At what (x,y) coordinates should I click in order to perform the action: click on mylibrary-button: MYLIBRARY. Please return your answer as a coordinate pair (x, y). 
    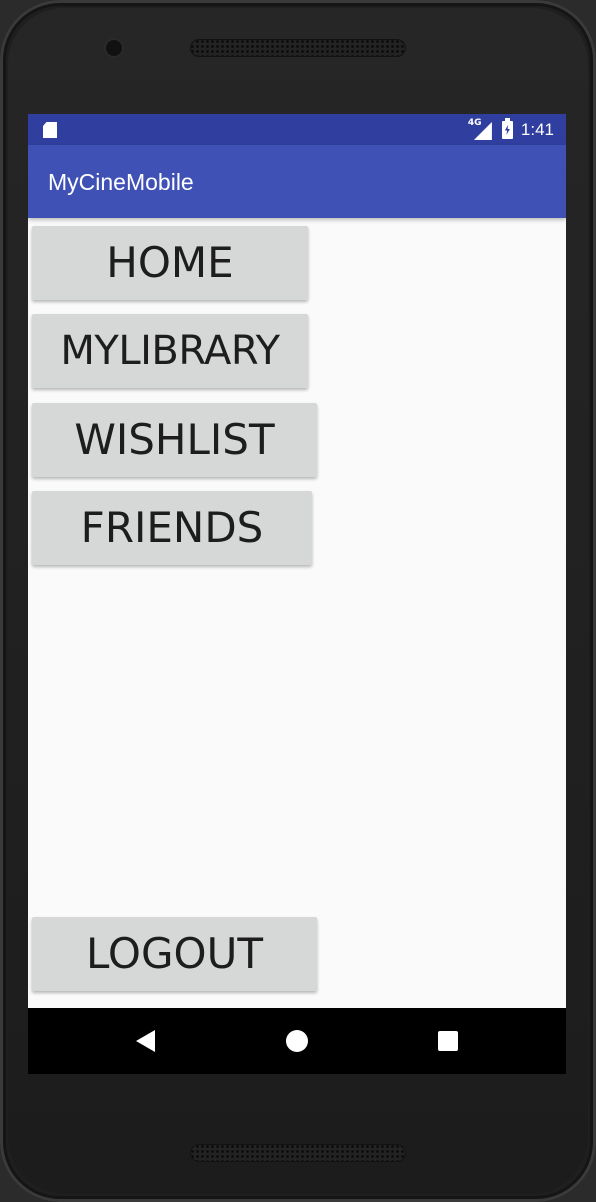
    Looking at the image, I should click on (170, 351).